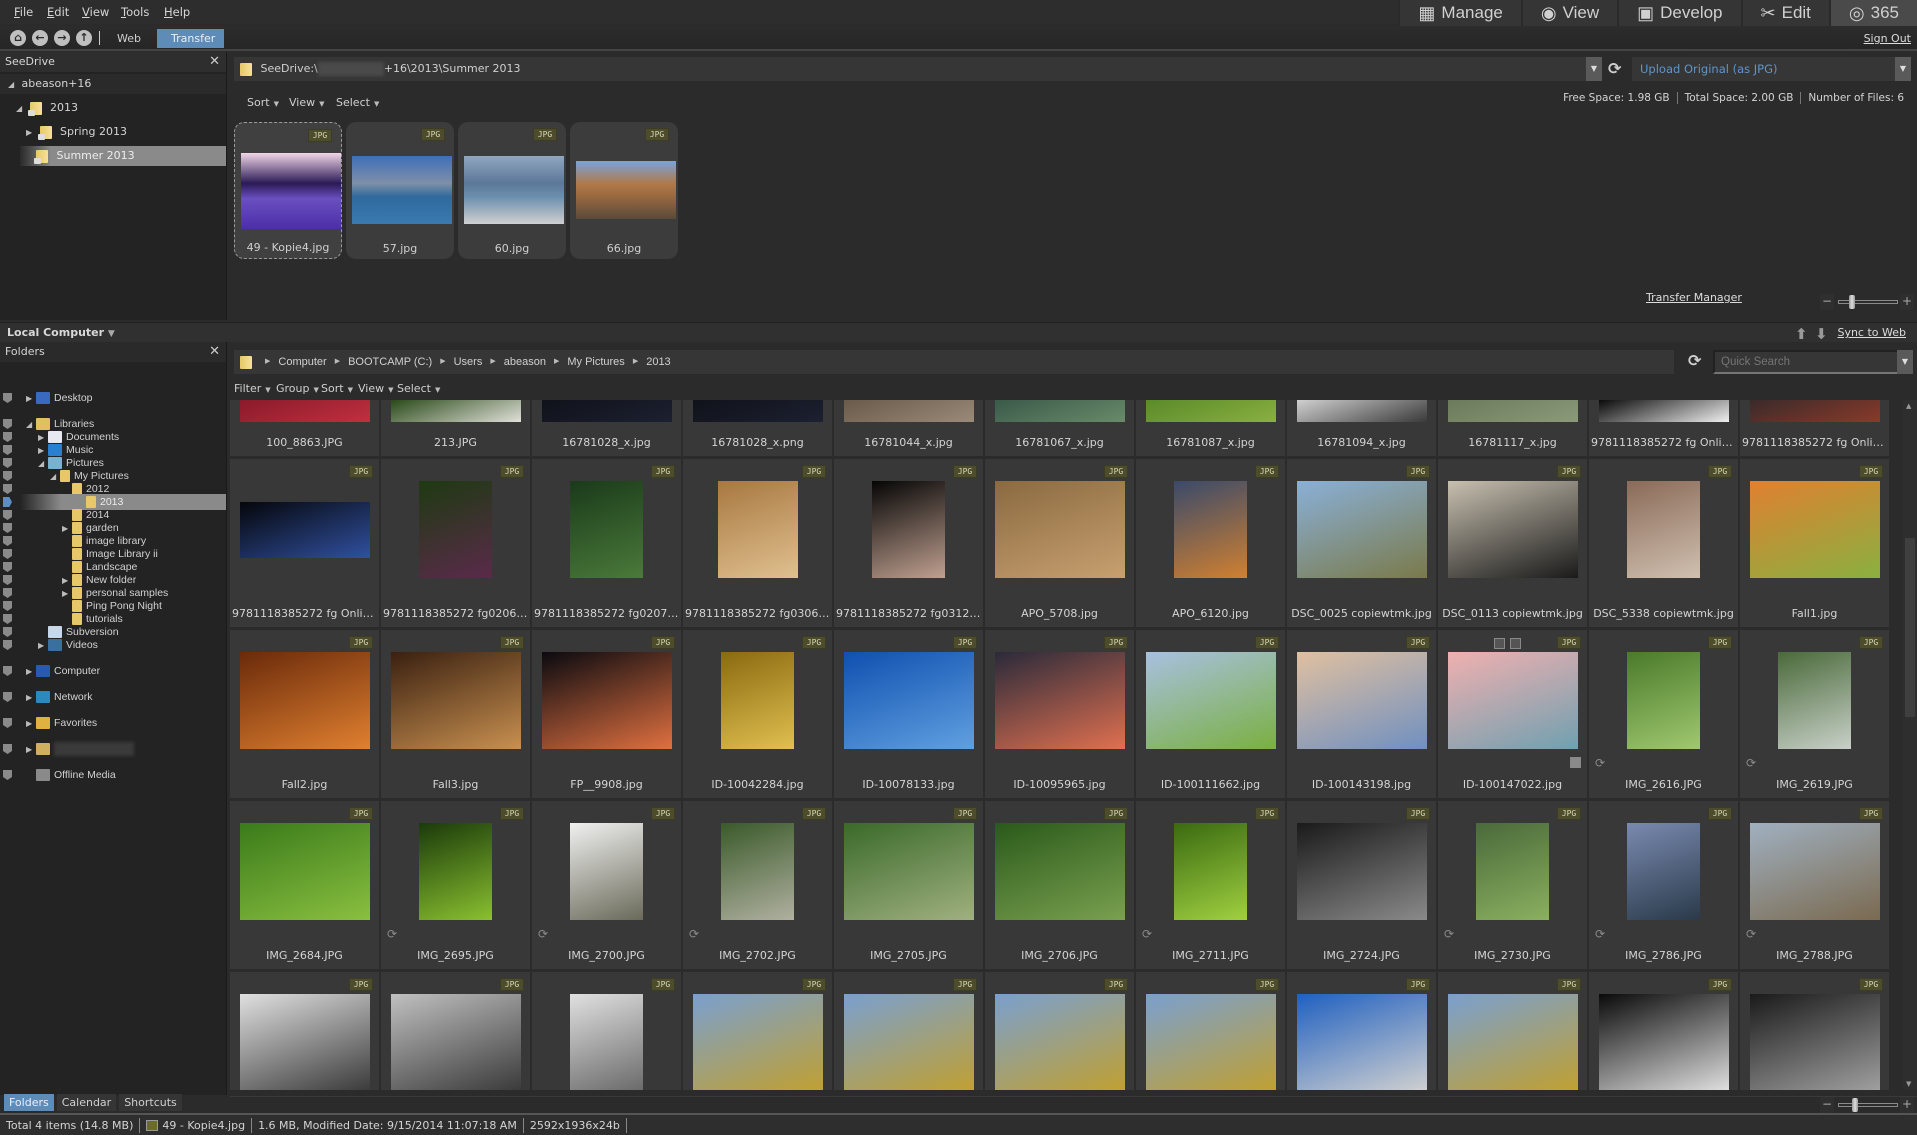 The width and height of the screenshot is (1917, 1135). I want to click on mode-tab-365: ◎ 365, so click(1872, 13).